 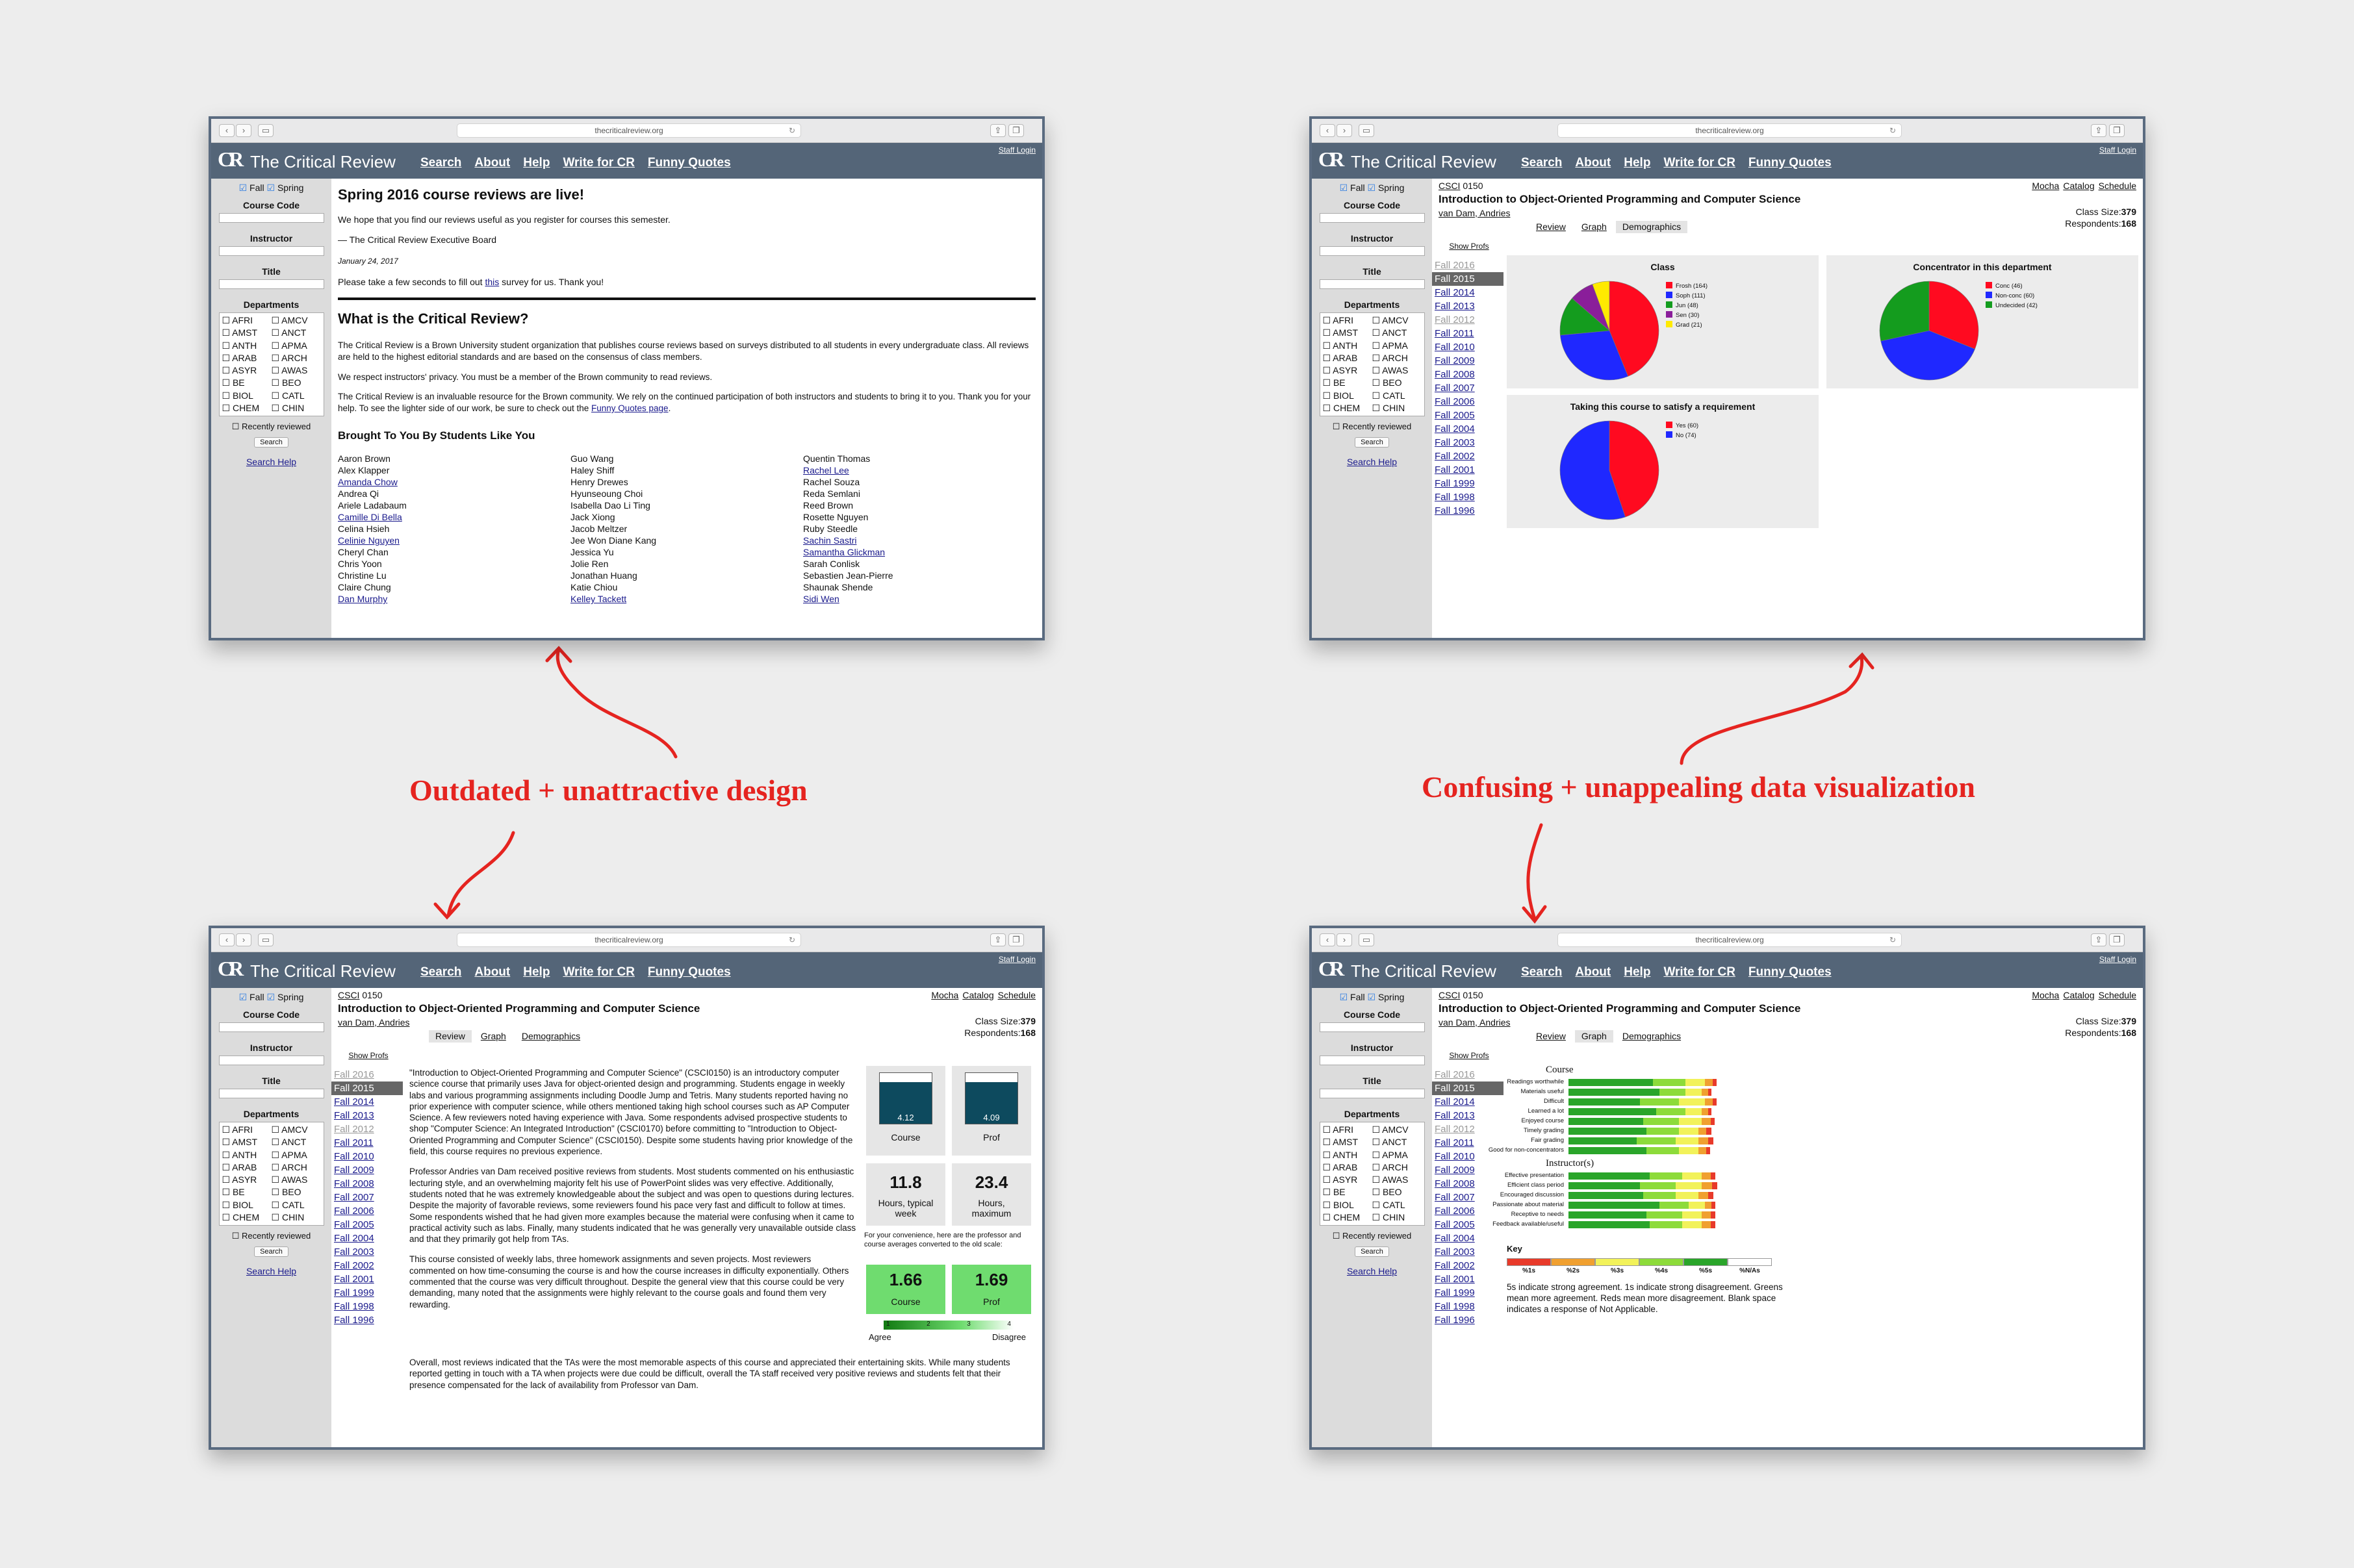 What do you see at coordinates (1018, 959) in the screenshot?
I see `staff-login-link: Staff Login` at bounding box center [1018, 959].